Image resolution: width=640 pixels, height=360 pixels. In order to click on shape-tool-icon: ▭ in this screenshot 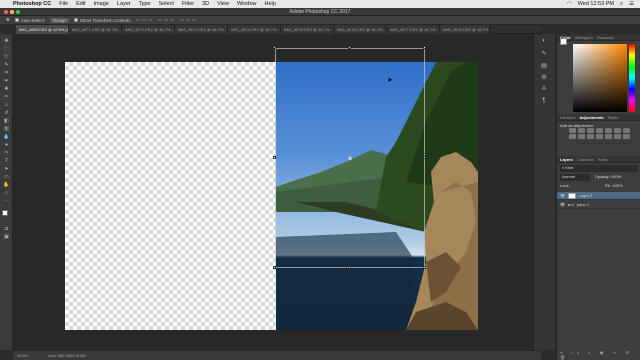, I will do `click(6, 177)`.